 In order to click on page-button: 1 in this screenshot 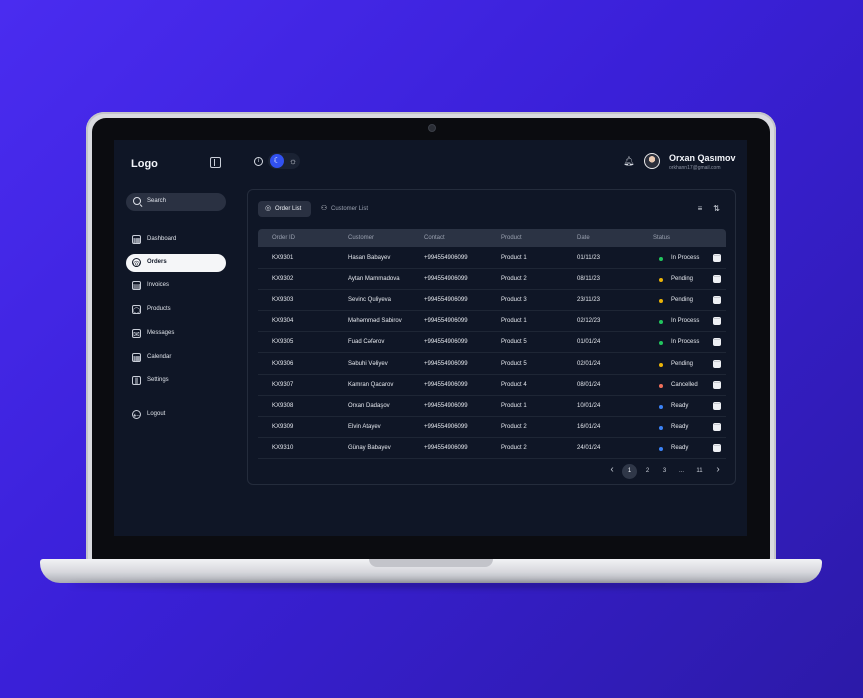, I will do `click(629, 471)`.